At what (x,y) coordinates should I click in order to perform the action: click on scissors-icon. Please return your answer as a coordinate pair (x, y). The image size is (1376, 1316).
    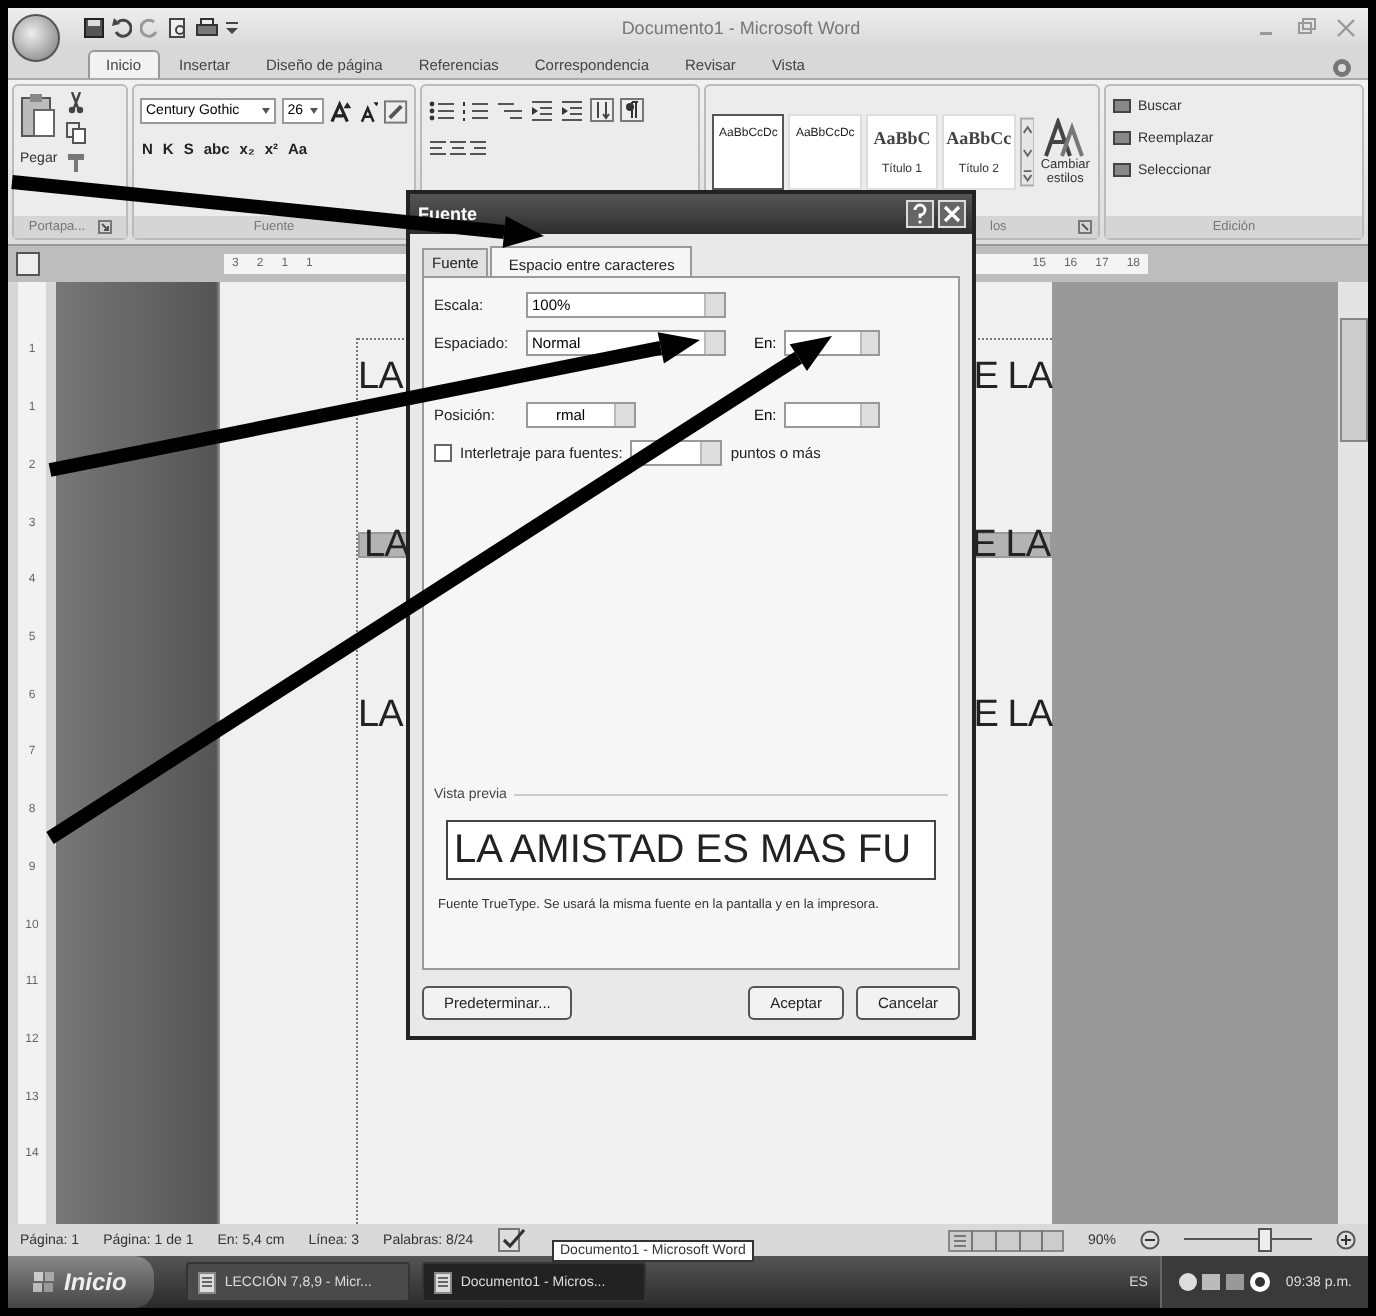
    Looking at the image, I should click on (75, 103).